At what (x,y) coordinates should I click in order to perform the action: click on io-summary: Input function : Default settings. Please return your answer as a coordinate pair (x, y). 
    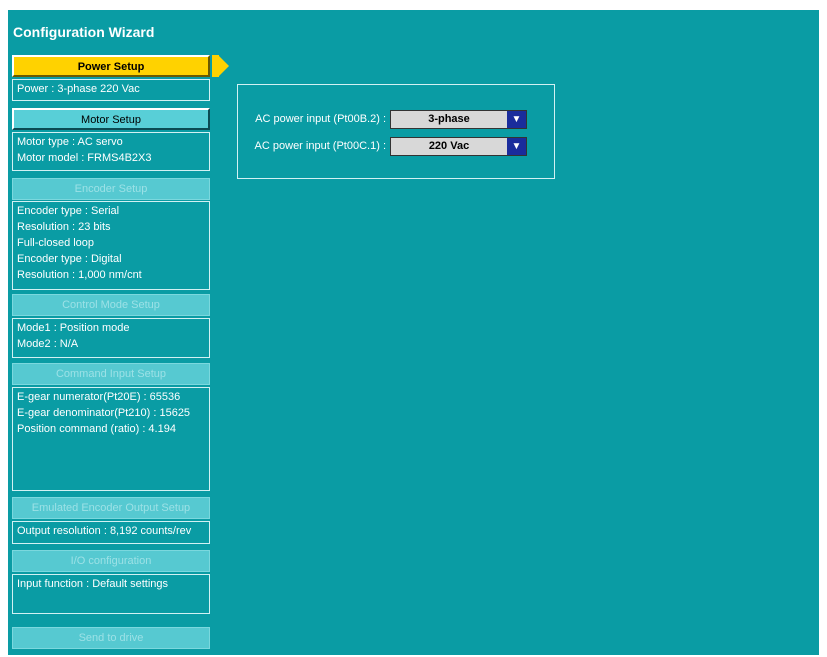
    Looking at the image, I should click on (111, 594).